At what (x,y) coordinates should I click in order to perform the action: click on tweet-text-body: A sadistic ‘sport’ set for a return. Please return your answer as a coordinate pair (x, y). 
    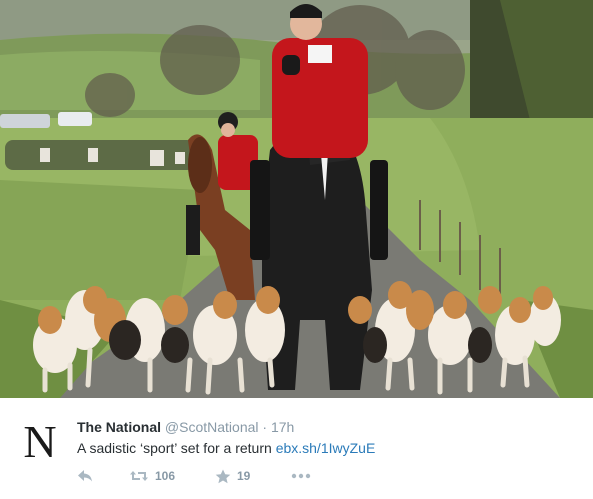
    Looking at the image, I should click on (176, 448).